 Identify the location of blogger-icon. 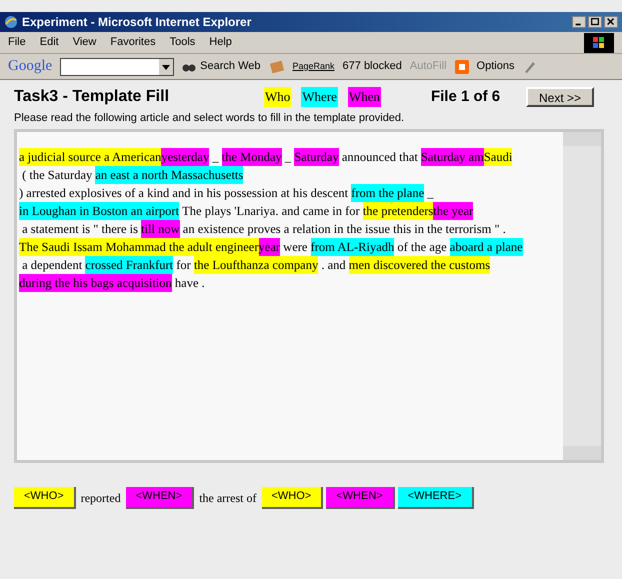
(461, 67).